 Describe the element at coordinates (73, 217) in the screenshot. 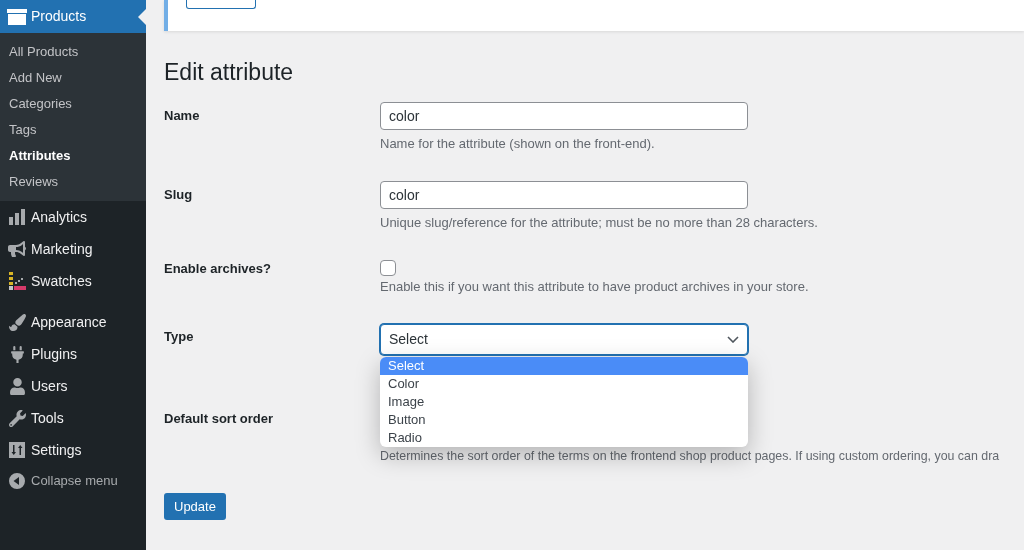

I see `sidebar-menu-item: Analytics` at that location.